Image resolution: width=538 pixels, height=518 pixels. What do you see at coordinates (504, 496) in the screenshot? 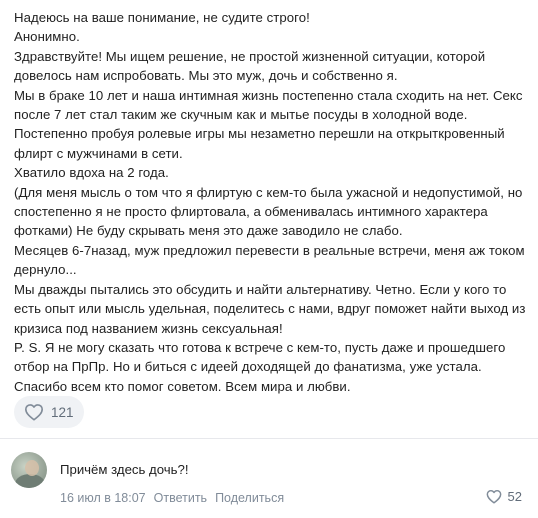
I see `comment-like-button: 52` at bounding box center [504, 496].